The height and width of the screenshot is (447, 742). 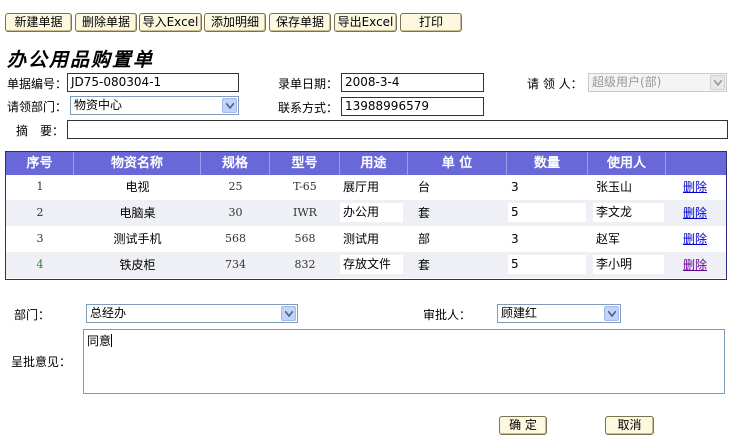 What do you see at coordinates (37, 84) in the screenshot?
I see `doc-no-label: 单据编号：` at bounding box center [37, 84].